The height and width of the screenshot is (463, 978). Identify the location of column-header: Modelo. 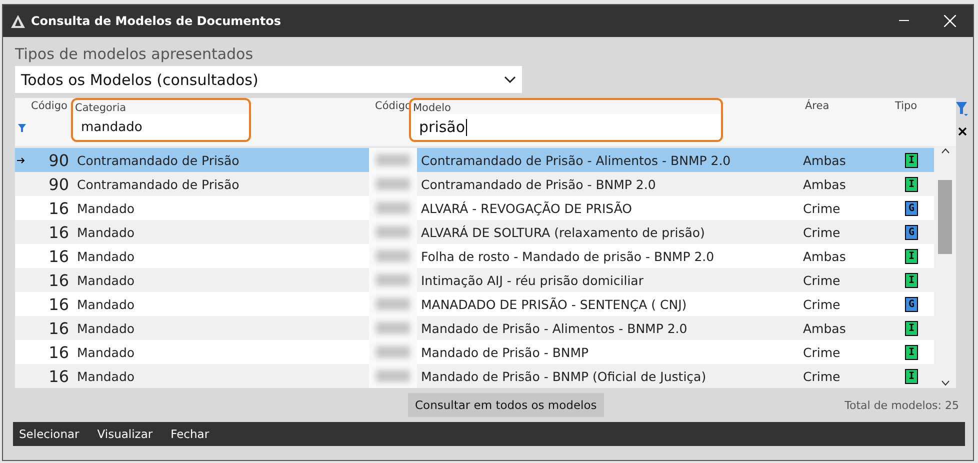
(566, 107).